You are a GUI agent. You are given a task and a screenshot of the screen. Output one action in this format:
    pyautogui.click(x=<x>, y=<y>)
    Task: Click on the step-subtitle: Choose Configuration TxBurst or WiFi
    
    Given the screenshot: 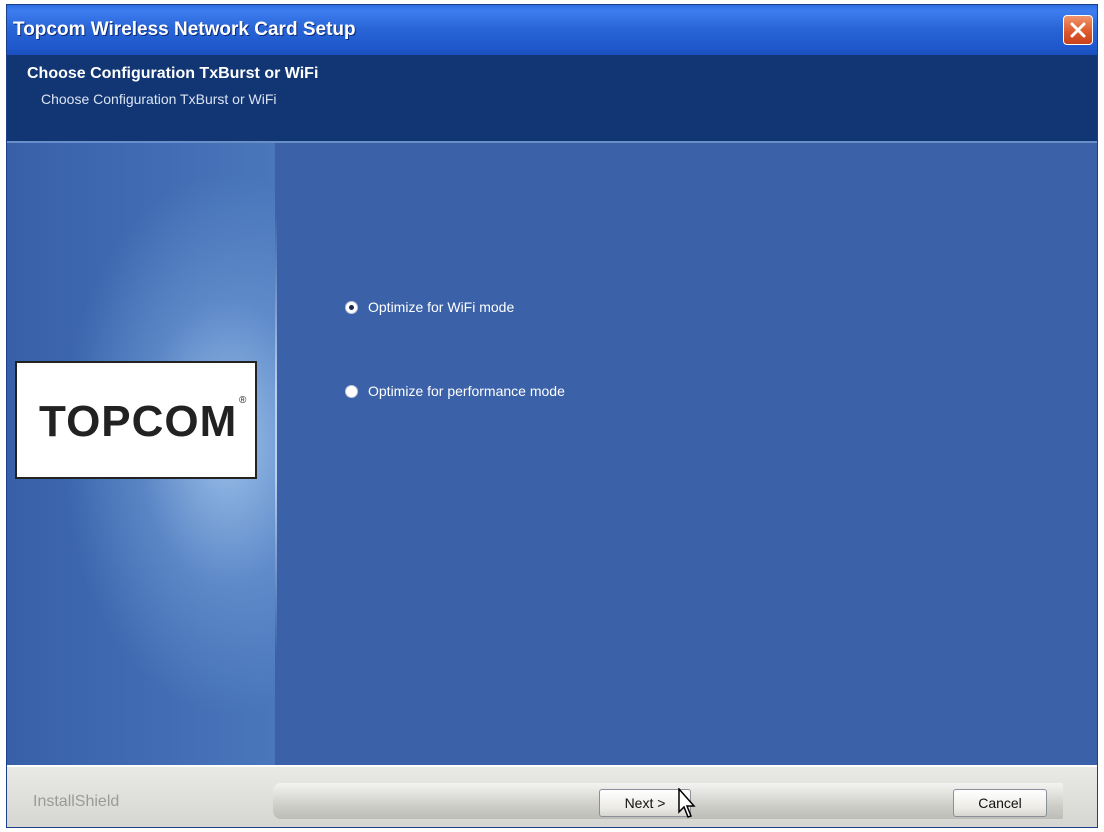 What is the action you would take?
    pyautogui.click(x=159, y=99)
    